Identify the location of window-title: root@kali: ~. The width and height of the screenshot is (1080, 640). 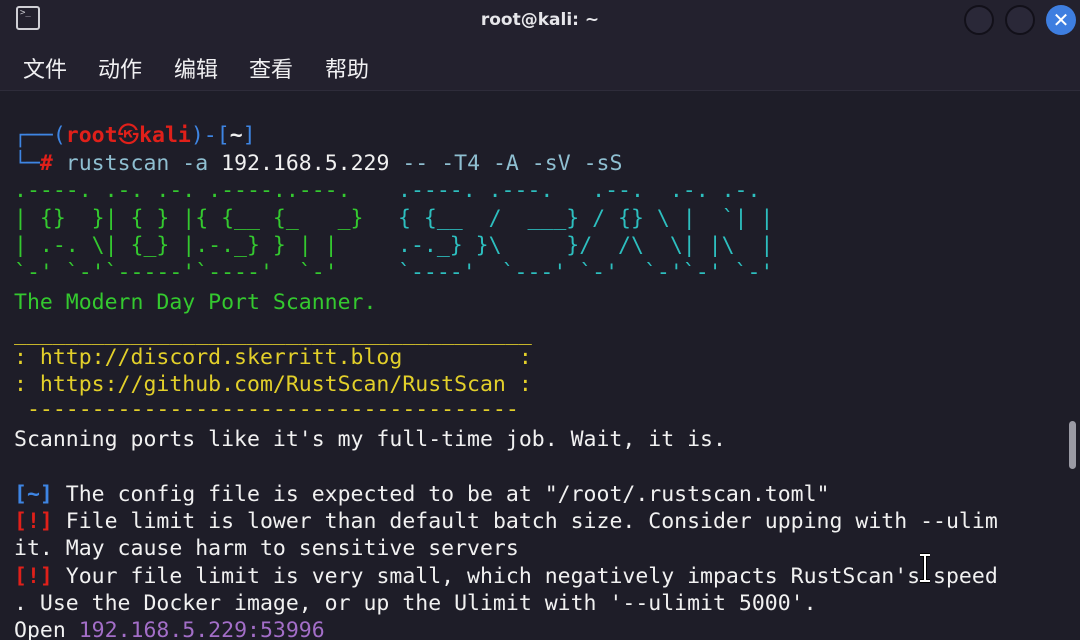
(540, 20).